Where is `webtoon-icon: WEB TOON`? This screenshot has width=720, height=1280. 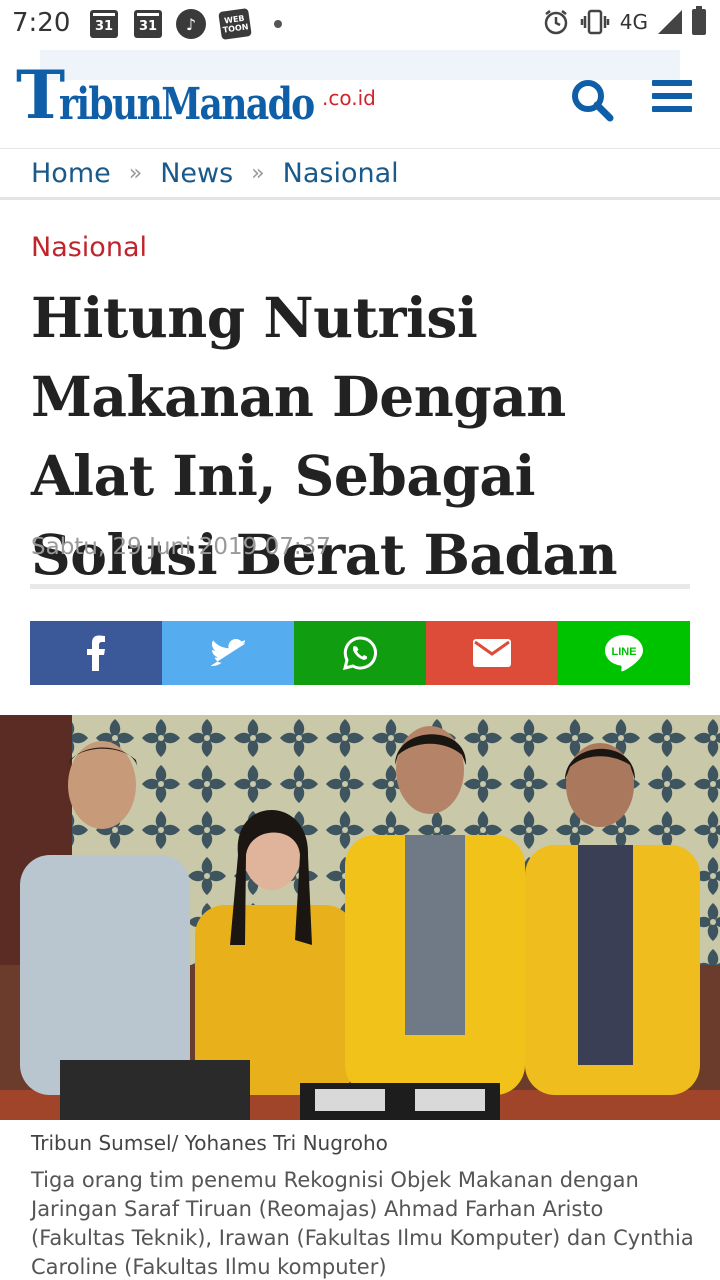
webtoon-icon: WEB TOON is located at coordinates (235, 24).